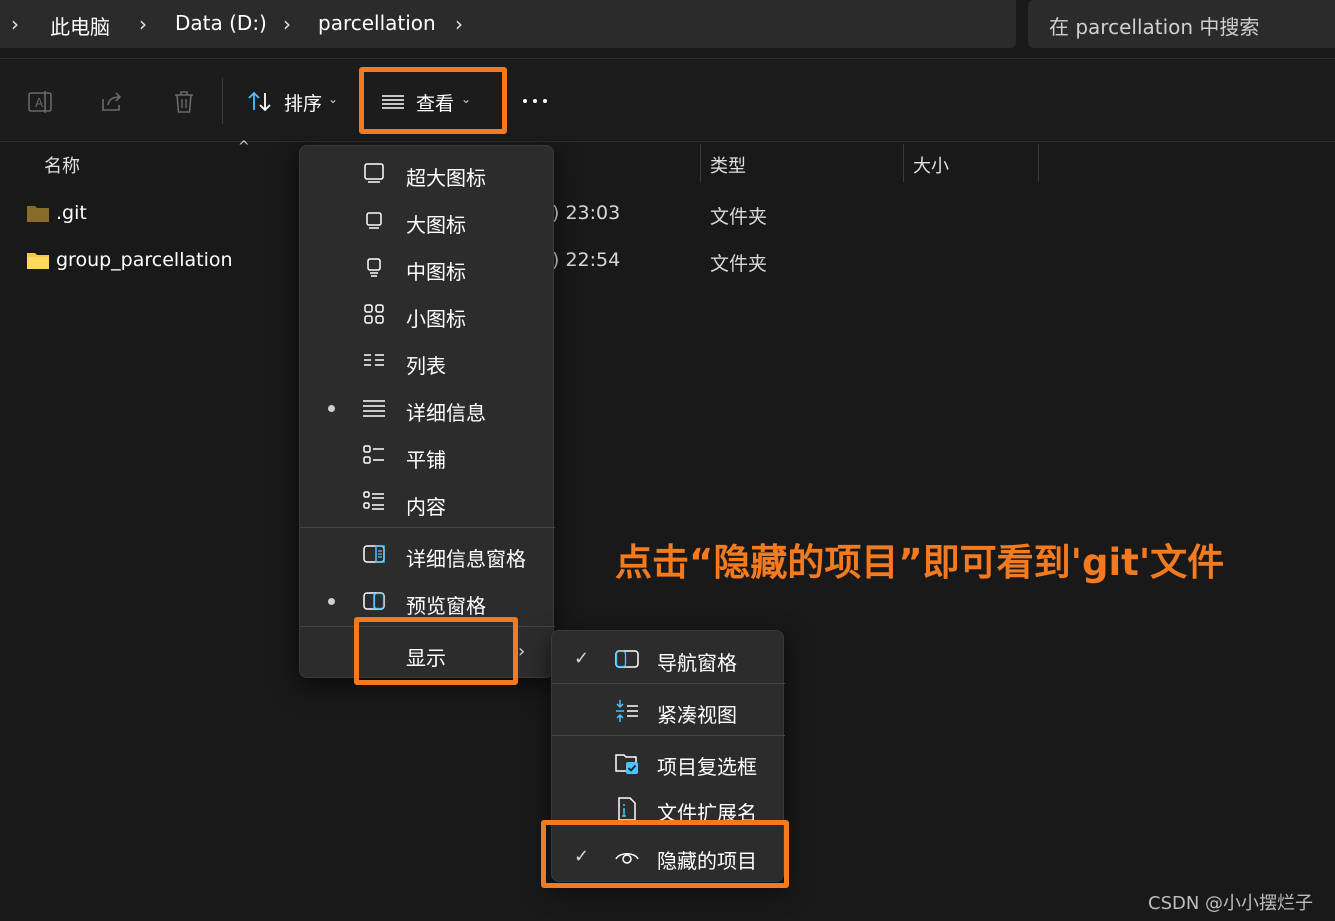 The image size is (1335, 921). Describe the element at coordinates (697, 715) in the screenshot. I see `menu-item-label: 紧凑视图` at that location.